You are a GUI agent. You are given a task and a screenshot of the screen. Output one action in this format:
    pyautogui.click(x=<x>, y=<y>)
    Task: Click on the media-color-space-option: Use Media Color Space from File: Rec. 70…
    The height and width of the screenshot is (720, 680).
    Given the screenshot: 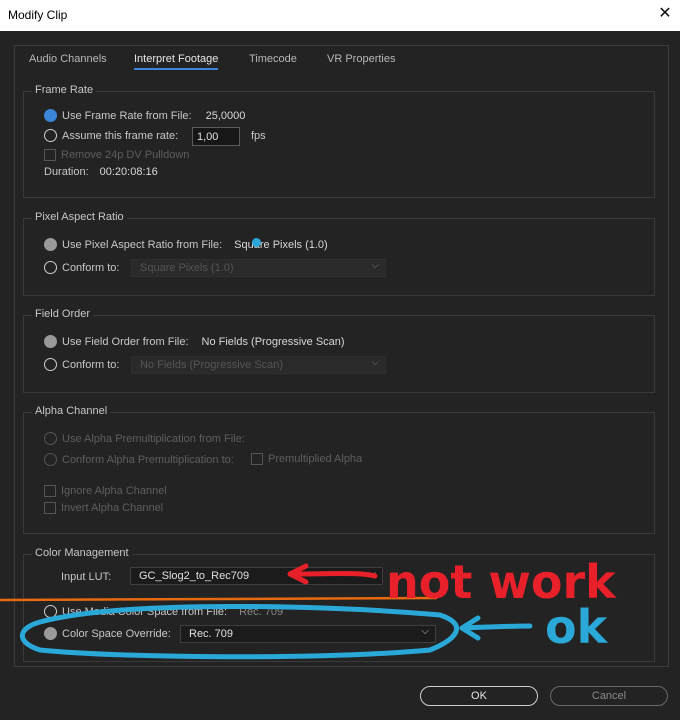 What is the action you would take?
    pyautogui.click(x=163, y=611)
    